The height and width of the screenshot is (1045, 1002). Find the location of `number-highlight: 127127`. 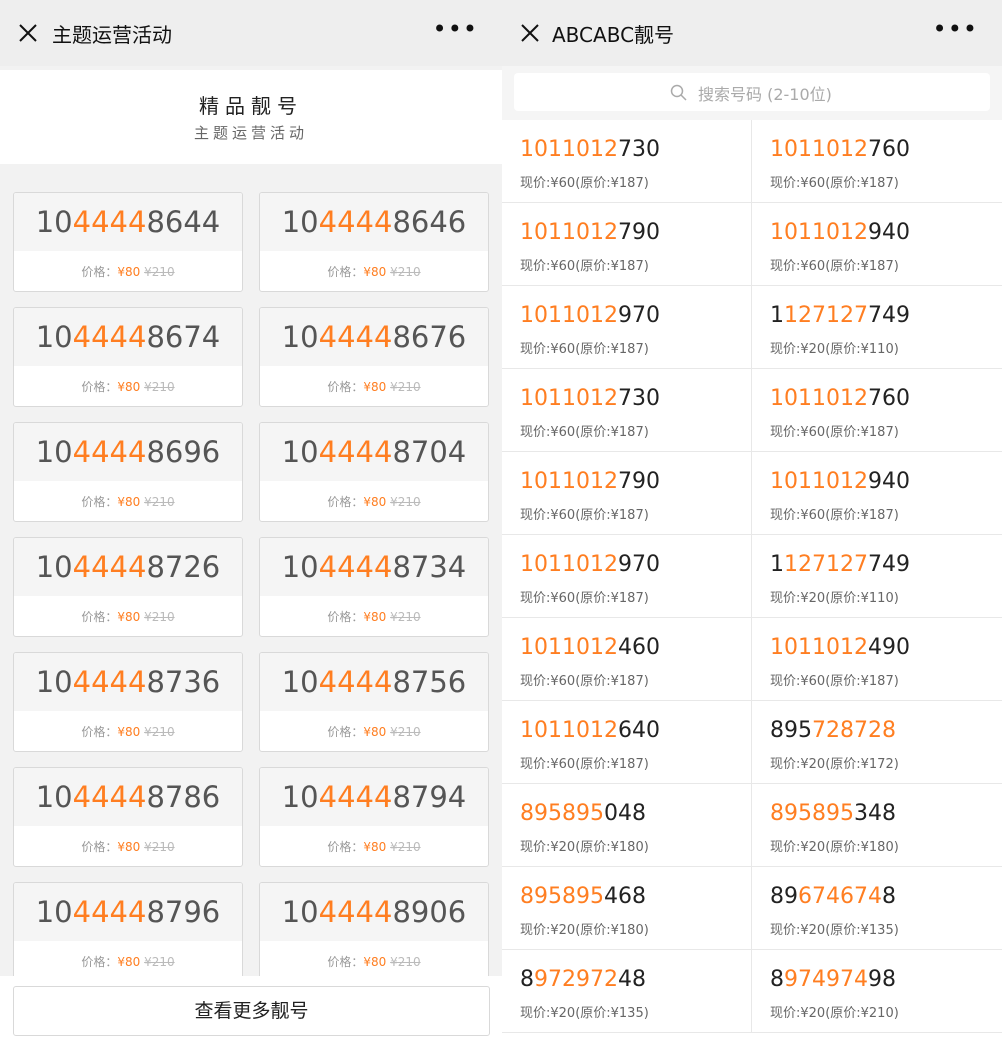

number-highlight: 127127 is located at coordinates (826, 564).